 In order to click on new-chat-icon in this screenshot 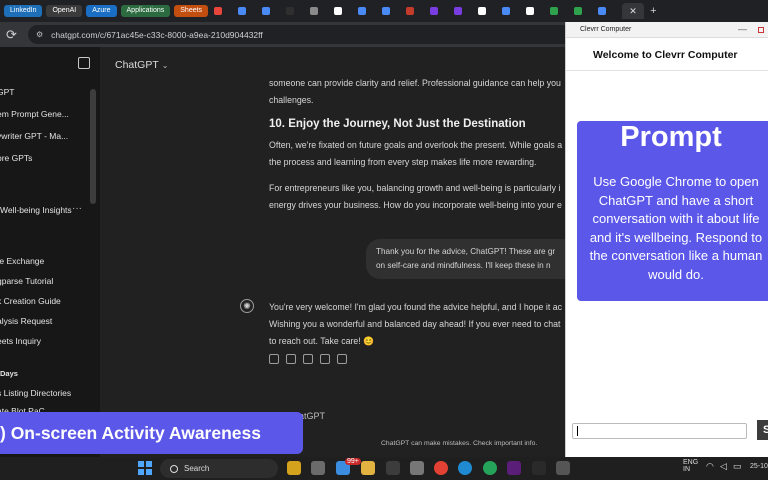, I will do `click(84, 63)`.